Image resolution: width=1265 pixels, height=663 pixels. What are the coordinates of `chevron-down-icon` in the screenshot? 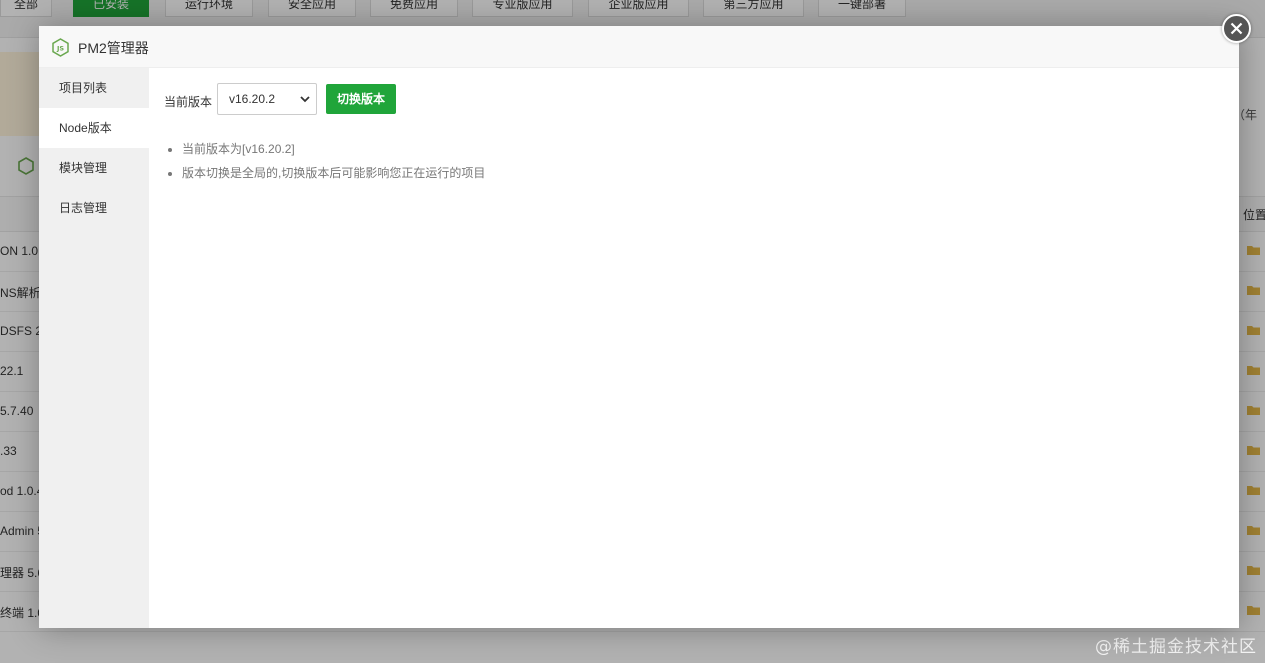 It's located at (305, 99).